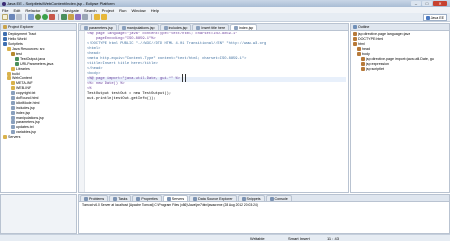 This screenshot has height=241, width=450. I want to click on menu-source: Source, so click(51, 10).